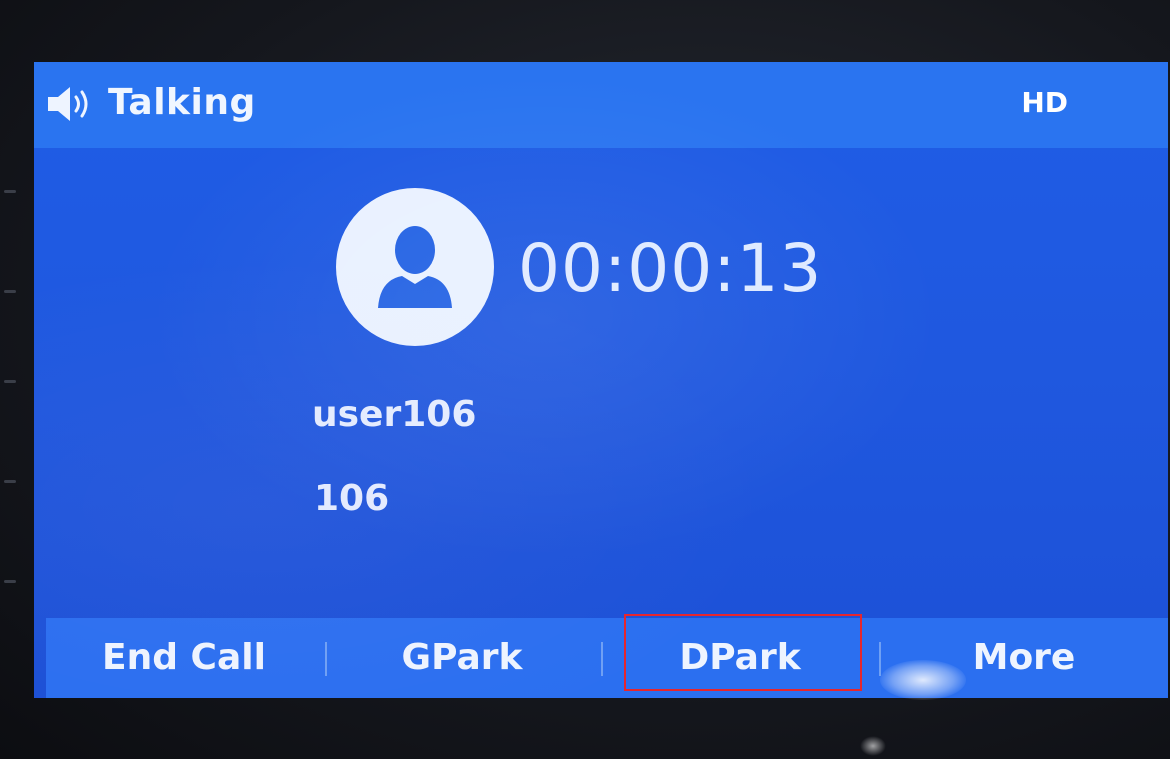 This screenshot has width=1170, height=759. I want to click on dpark-highlight-box, so click(743, 652).